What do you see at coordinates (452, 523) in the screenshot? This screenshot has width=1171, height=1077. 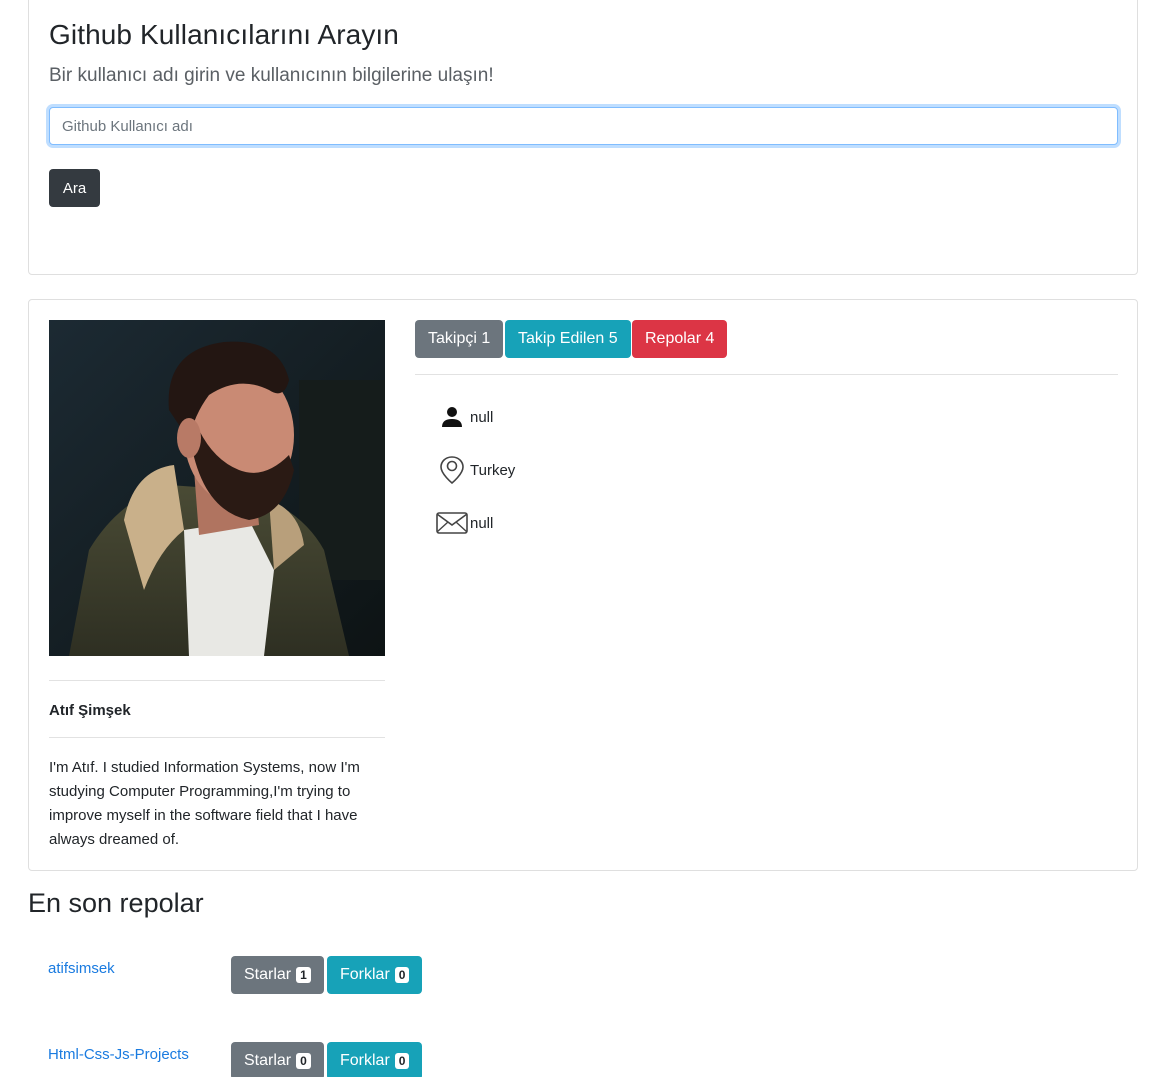 I see `envelope-icon` at bounding box center [452, 523].